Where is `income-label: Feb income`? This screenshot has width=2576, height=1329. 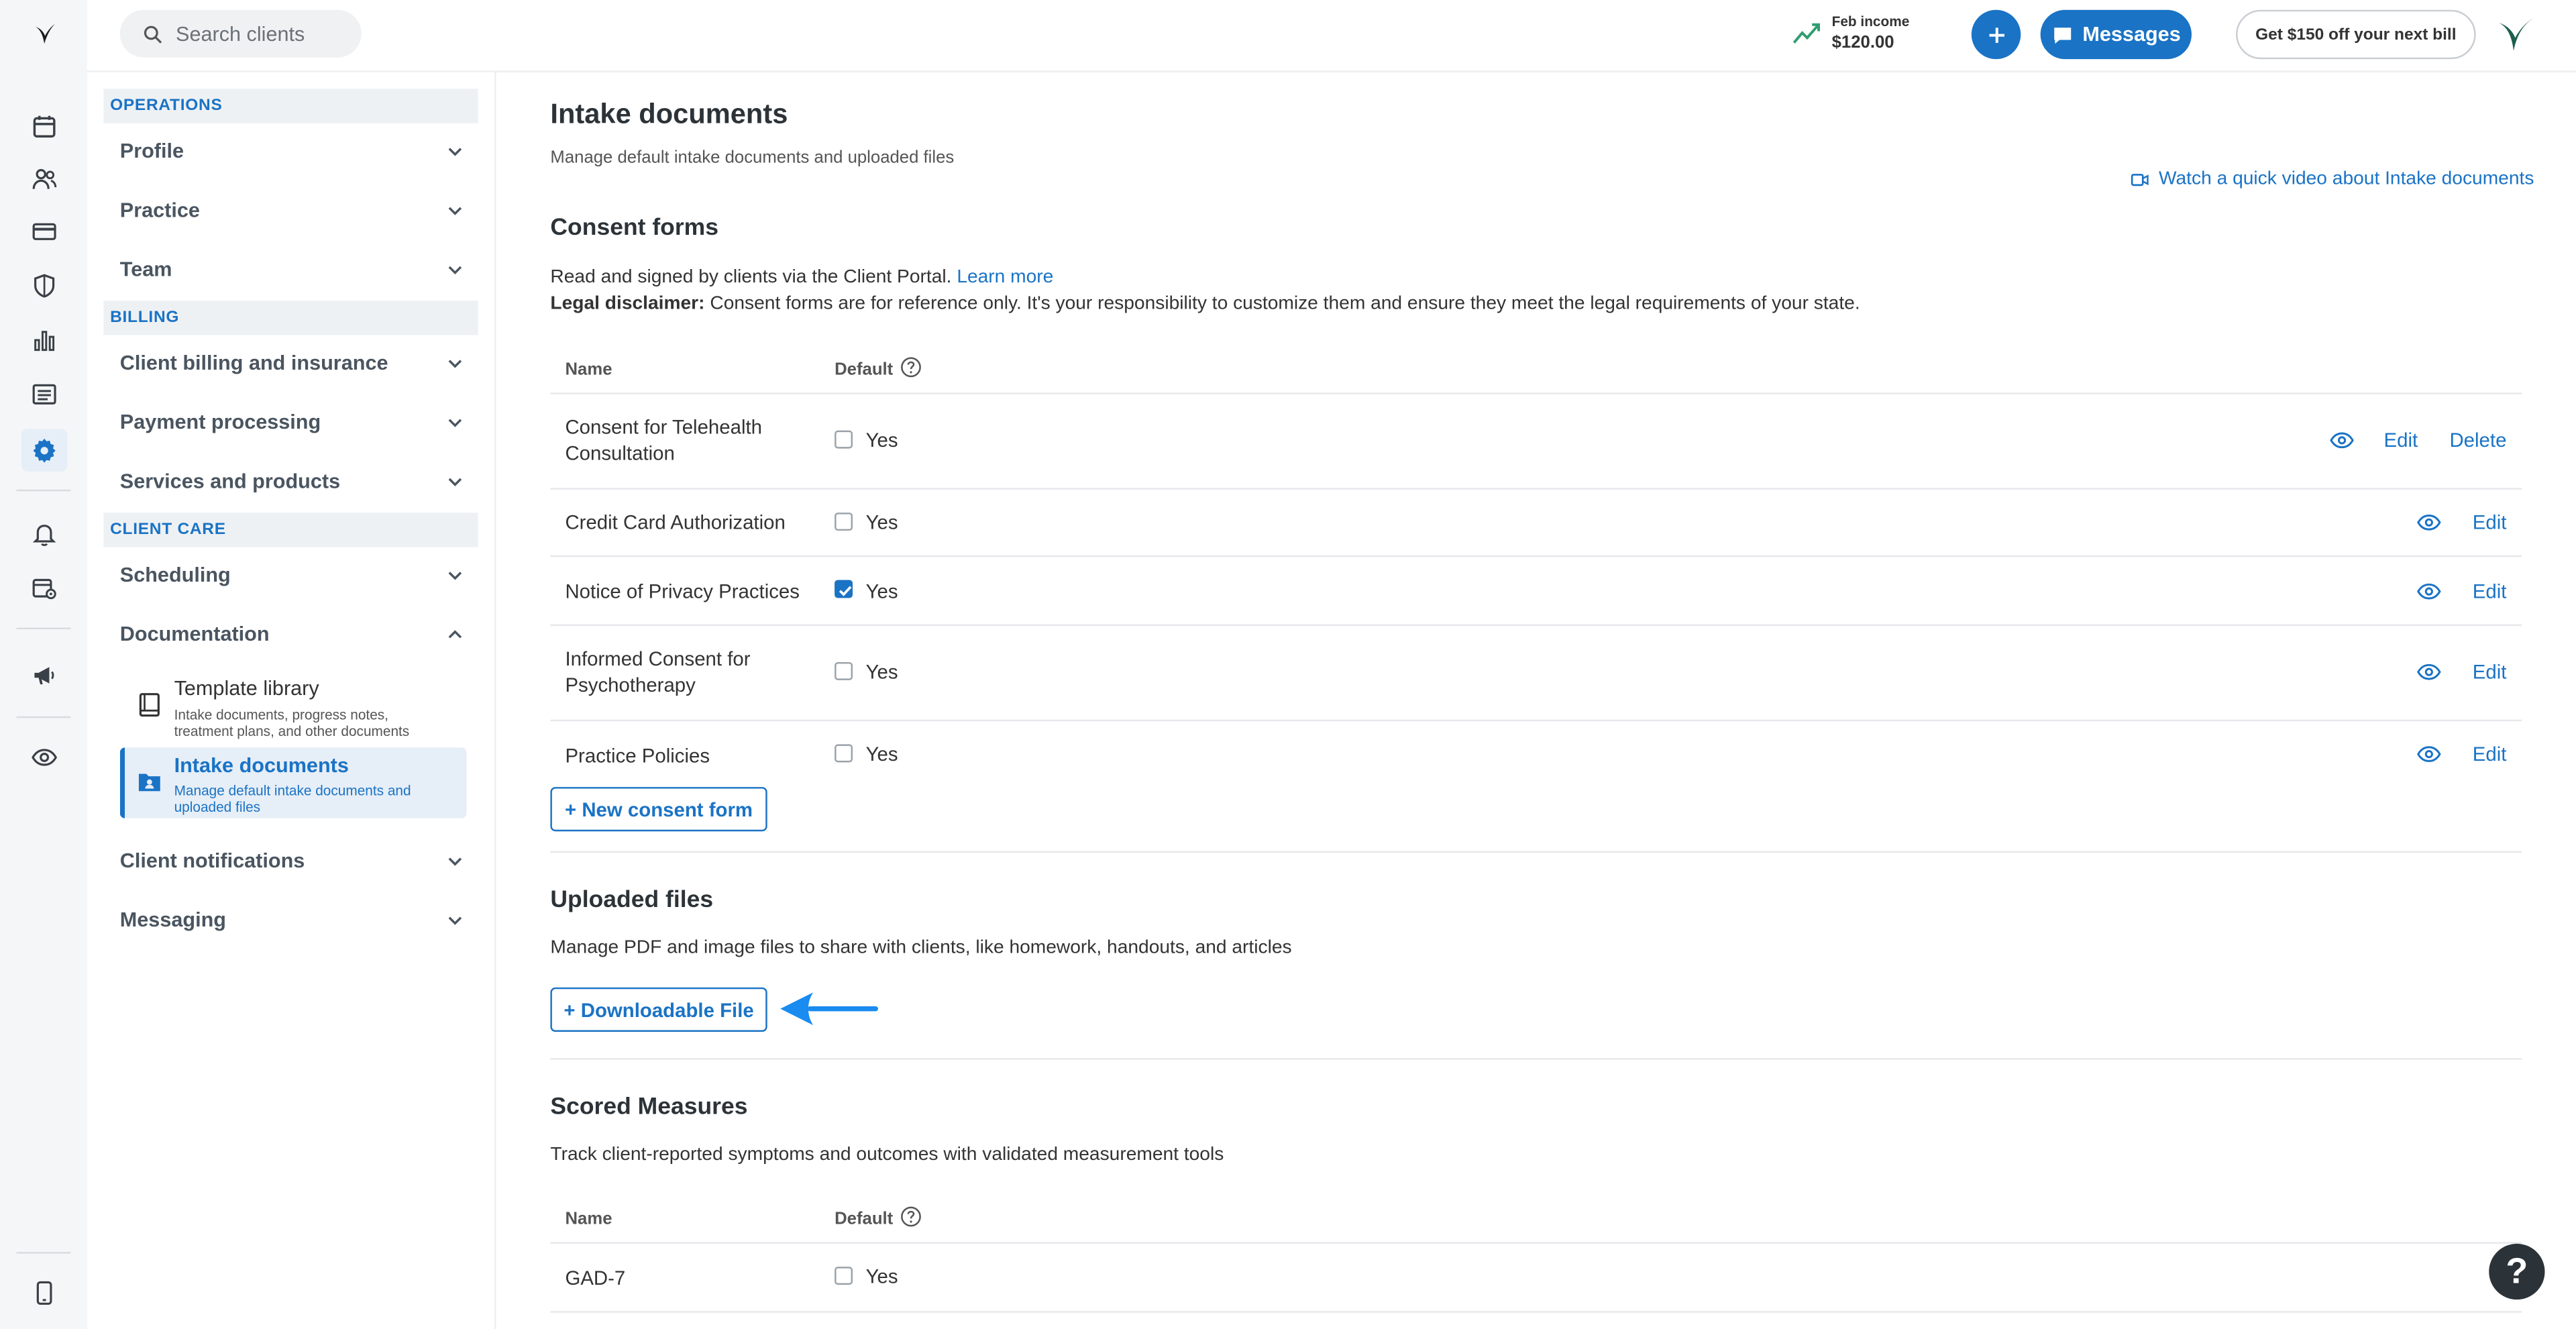 income-label: Feb income is located at coordinates (1870, 21).